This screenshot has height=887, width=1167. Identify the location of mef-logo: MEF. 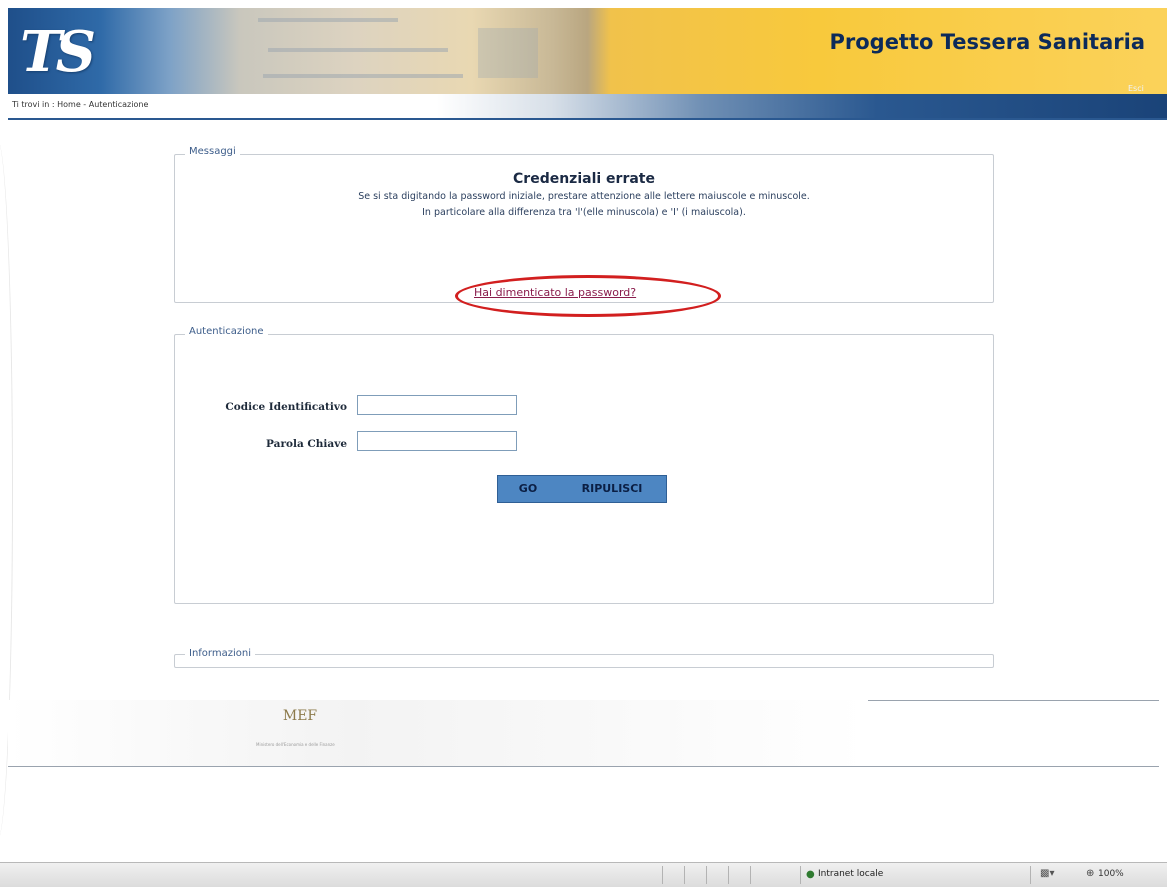
(300, 716).